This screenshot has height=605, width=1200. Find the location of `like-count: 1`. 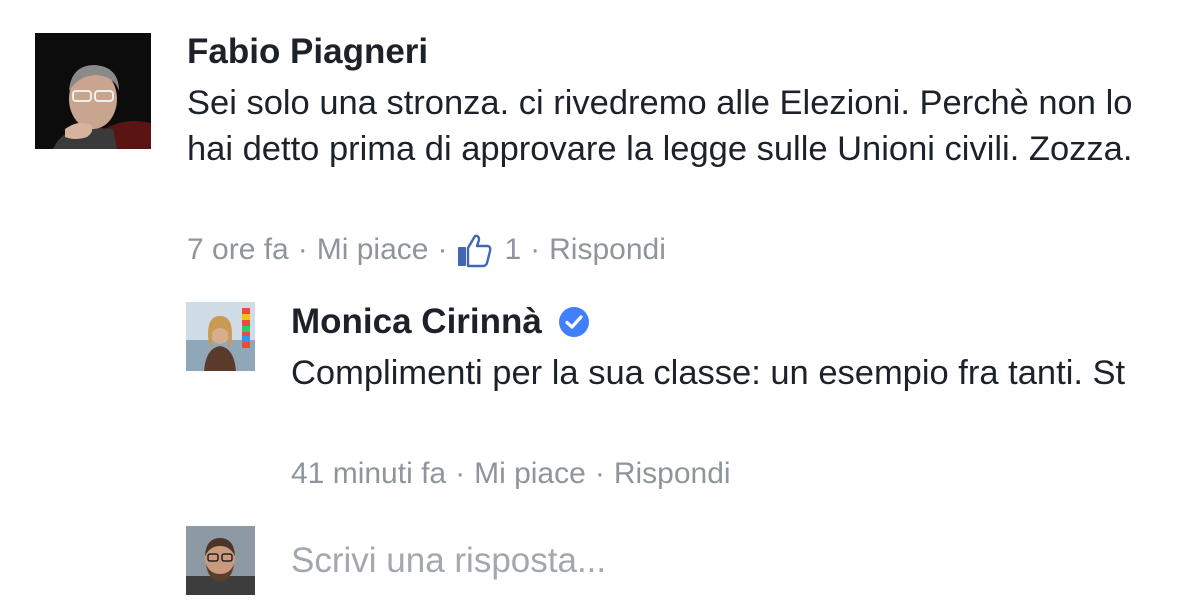

like-count: 1 is located at coordinates (512, 250).